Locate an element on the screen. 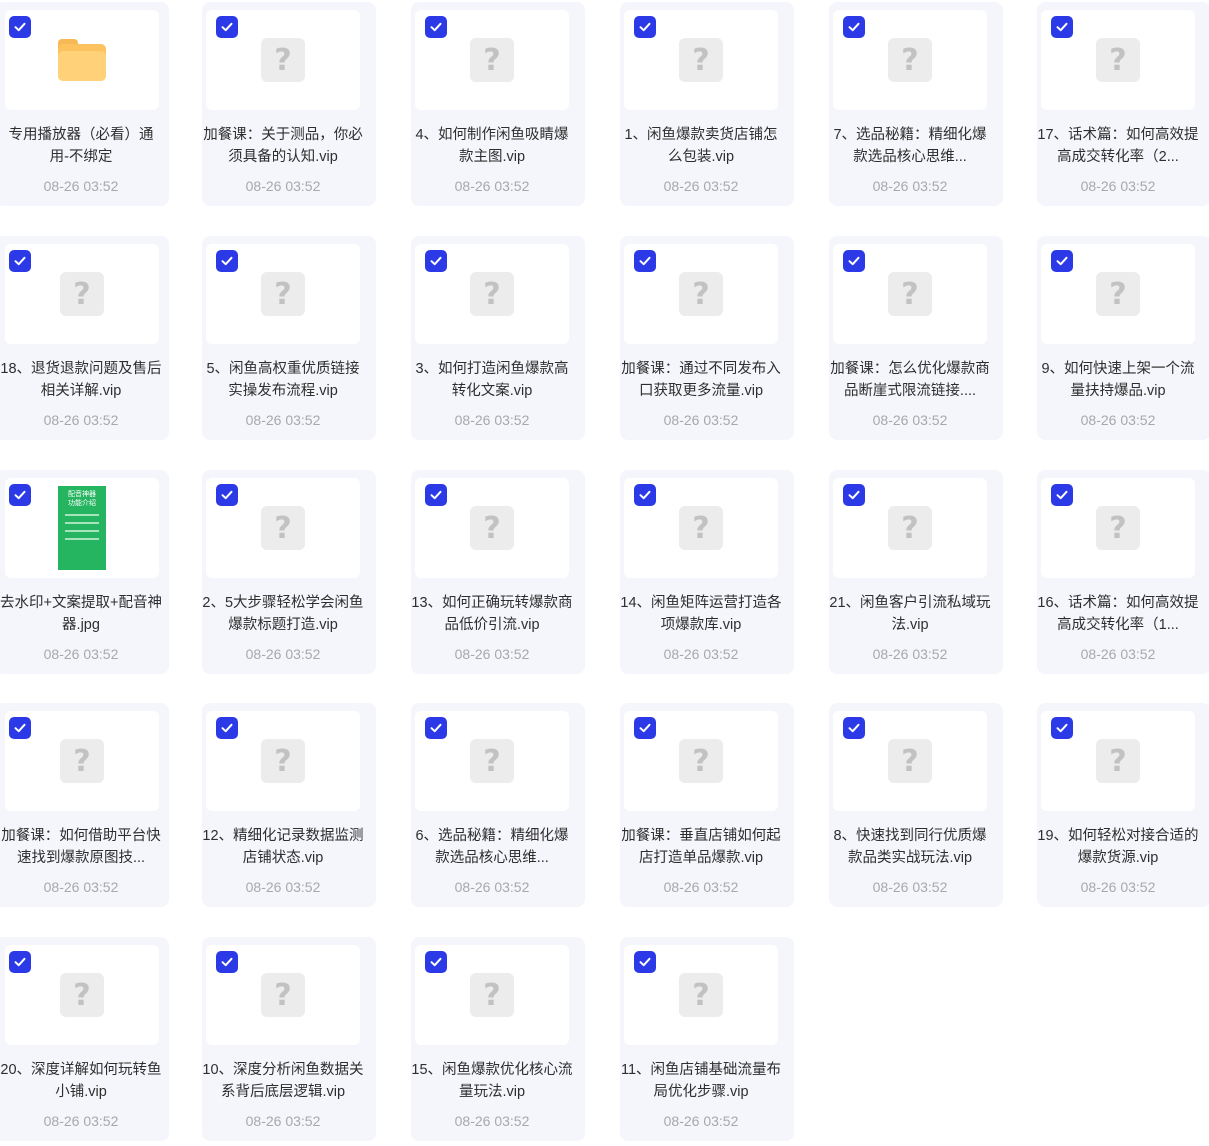 This screenshot has height=1146, width=1209. file-card: ? 4、如何制作闲鱼吸睛爆款主图.vip 08-26 03:52 is located at coordinates (498, 104).